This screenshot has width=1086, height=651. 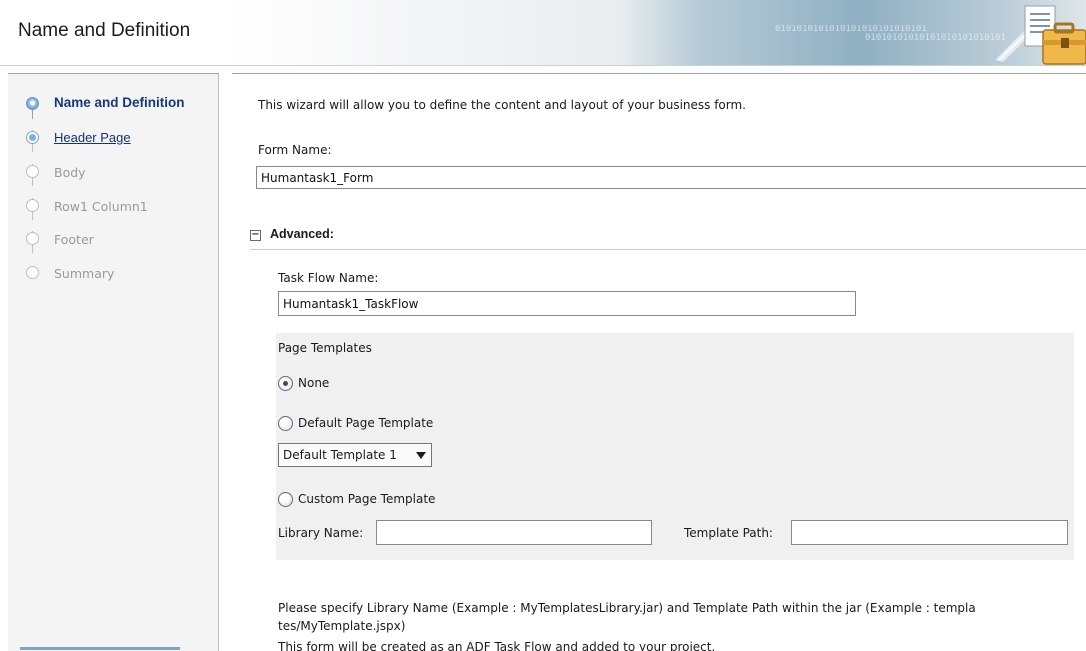 I want to click on train-step-label: Summary, so click(x=84, y=273).